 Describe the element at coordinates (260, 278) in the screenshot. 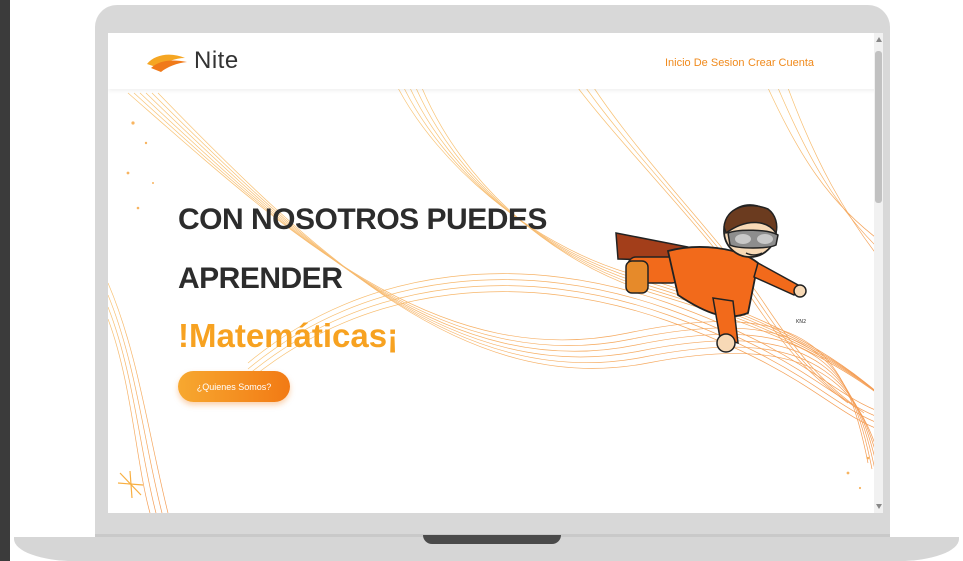

I see `hero-title-line-2: APRENDER` at that location.